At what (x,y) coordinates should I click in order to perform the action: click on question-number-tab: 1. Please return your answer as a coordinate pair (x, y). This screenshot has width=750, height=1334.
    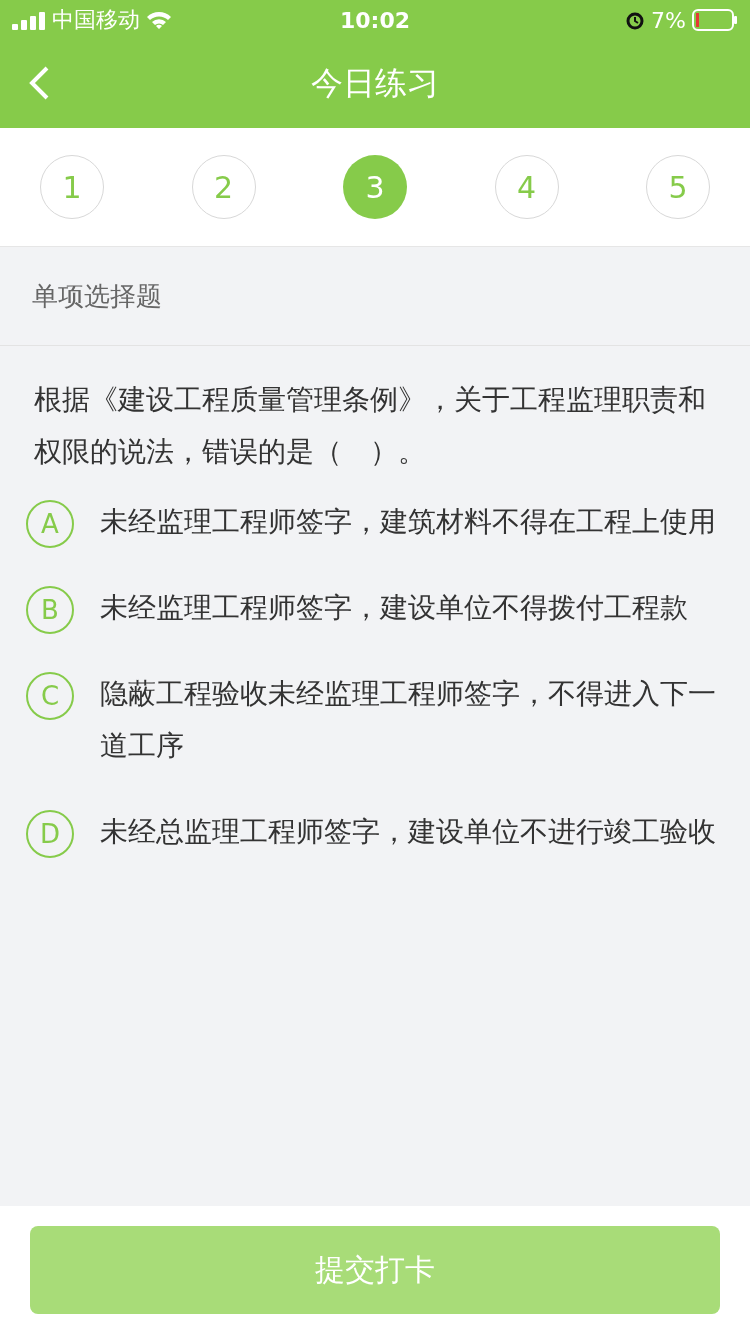
    Looking at the image, I should click on (72, 187).